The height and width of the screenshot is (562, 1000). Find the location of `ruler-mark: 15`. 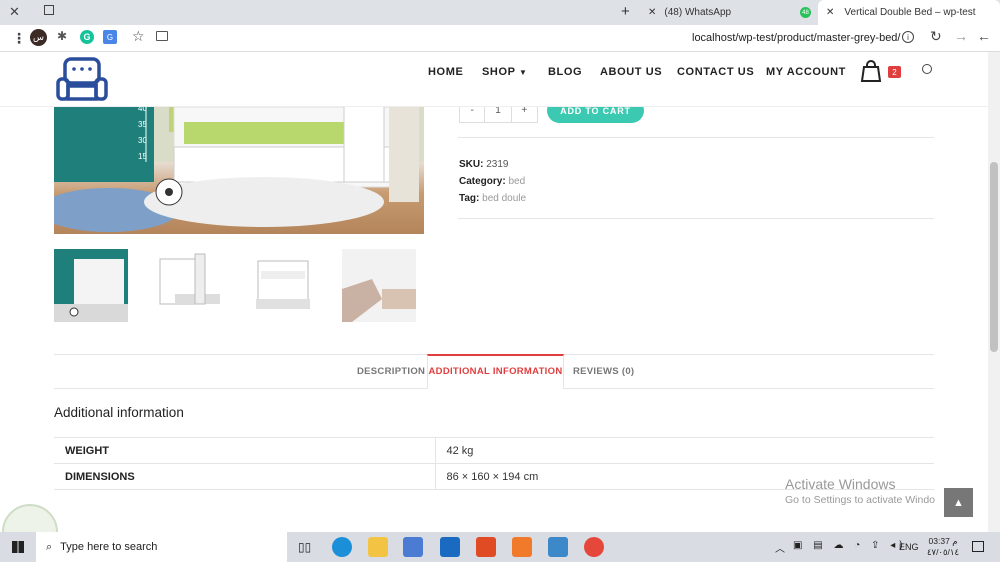

ruler-mark: 15 is located at coordinates (142, 156).